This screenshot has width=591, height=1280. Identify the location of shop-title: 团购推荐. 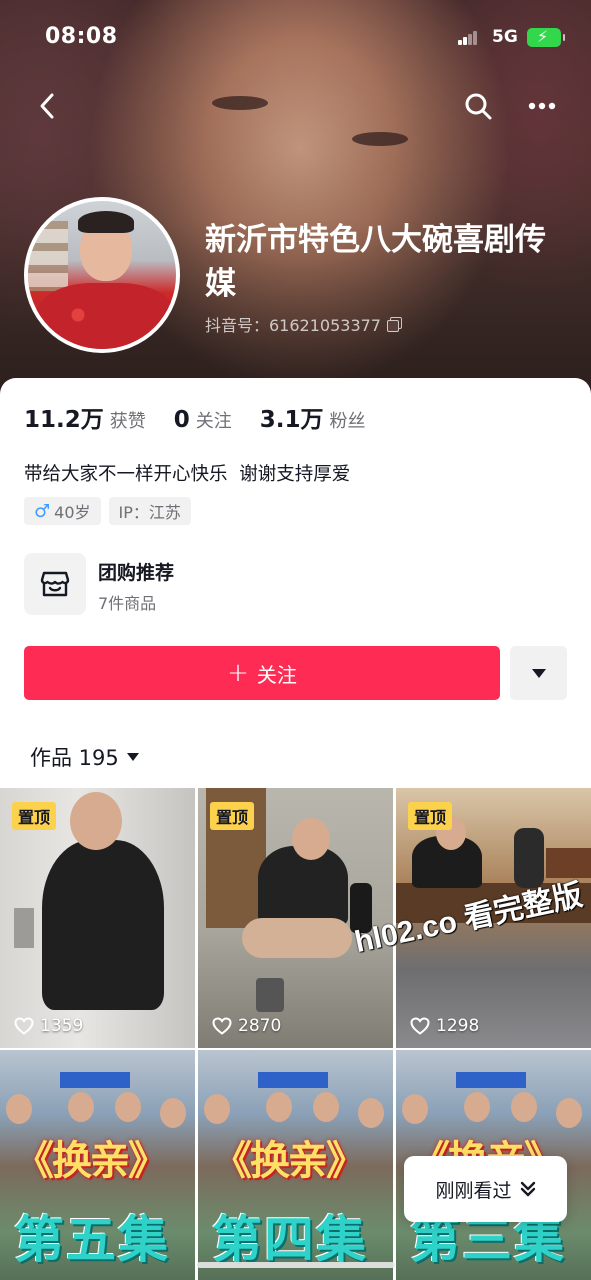
(136, 573).